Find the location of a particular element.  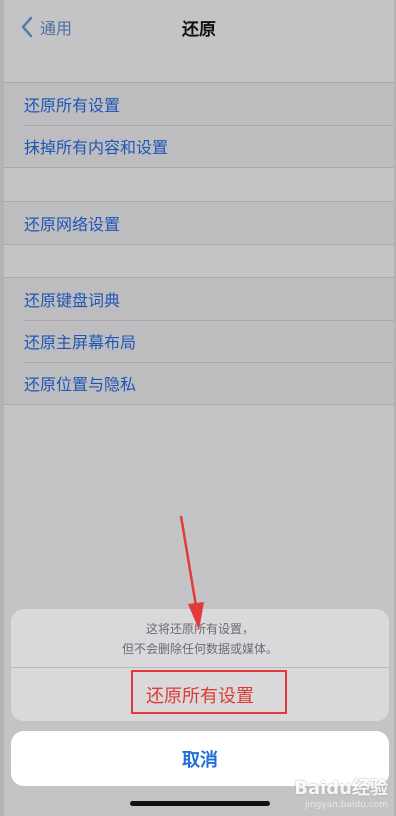

home-indicator is located at coordinates (200, 803).